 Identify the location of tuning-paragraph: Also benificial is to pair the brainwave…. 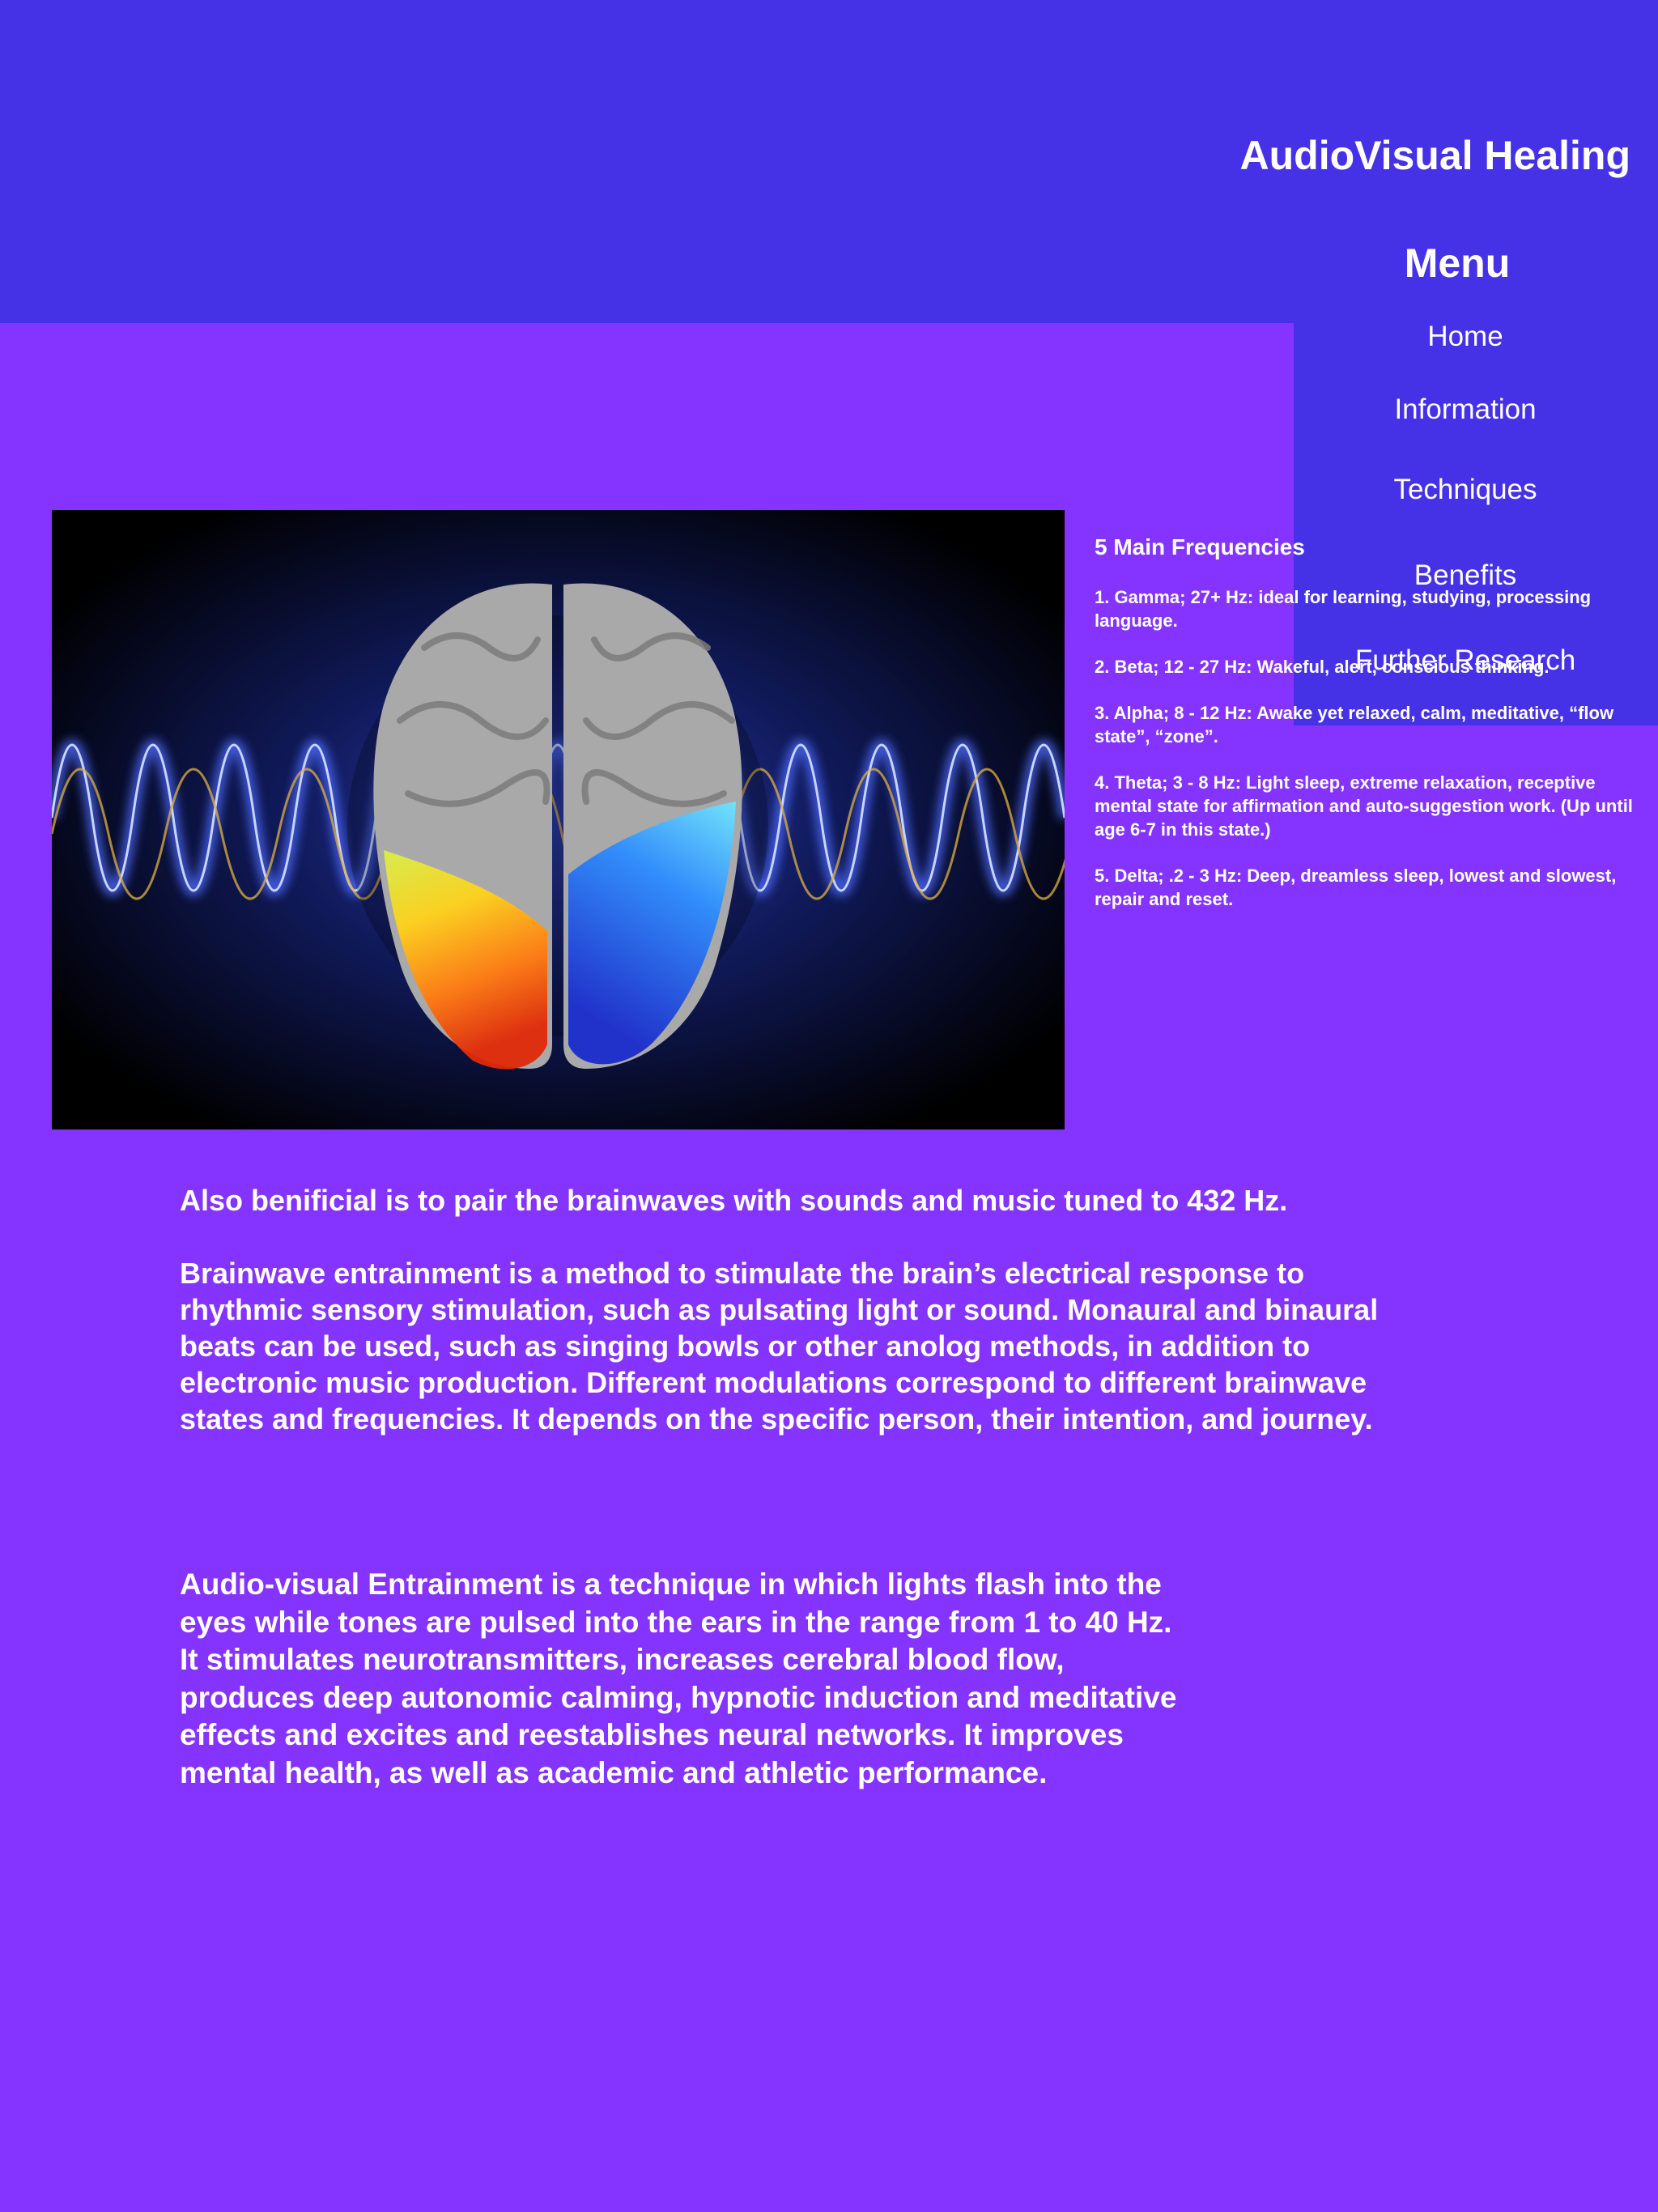
(734, 1201).